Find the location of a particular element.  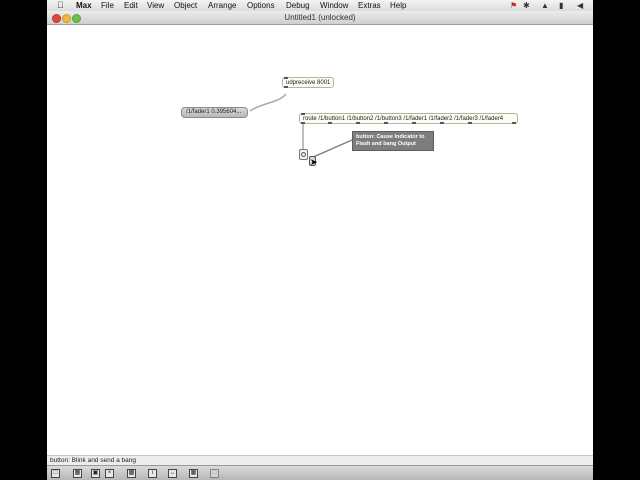

lock-icon: □ is located at coordinates (55, 473).